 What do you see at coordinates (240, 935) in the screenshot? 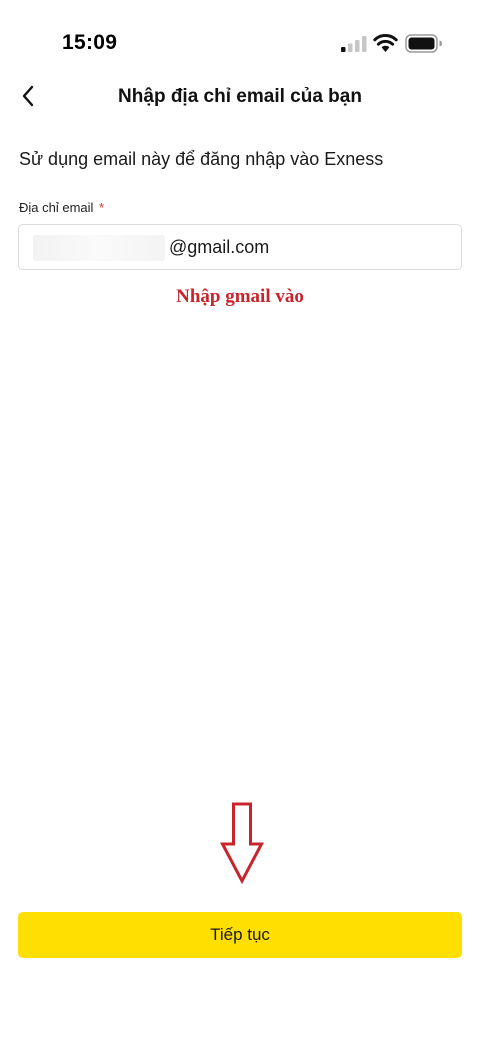
I see `continue-button: Tiếp tục` at bounding box center [240, 935].